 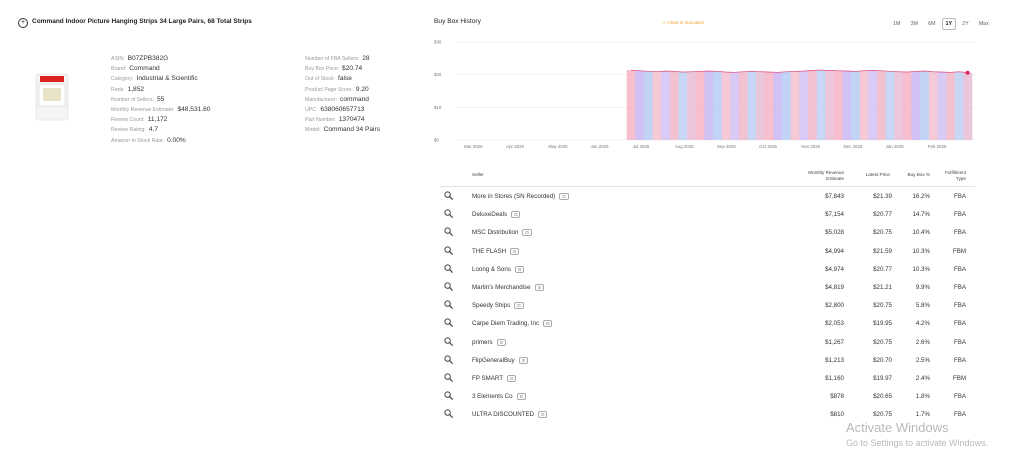 I want to click on seller-name: Carpe Diem Trading, Inc, so click(x=505, y=324).